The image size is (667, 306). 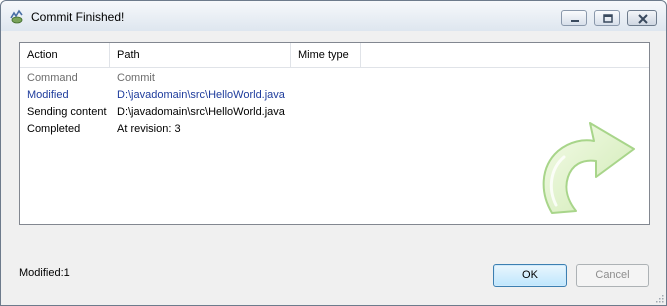 What do you see at coordinates (334, 78) in the screenshot?
I see `list-row: Command Commit` at bounding box center [334, 78].